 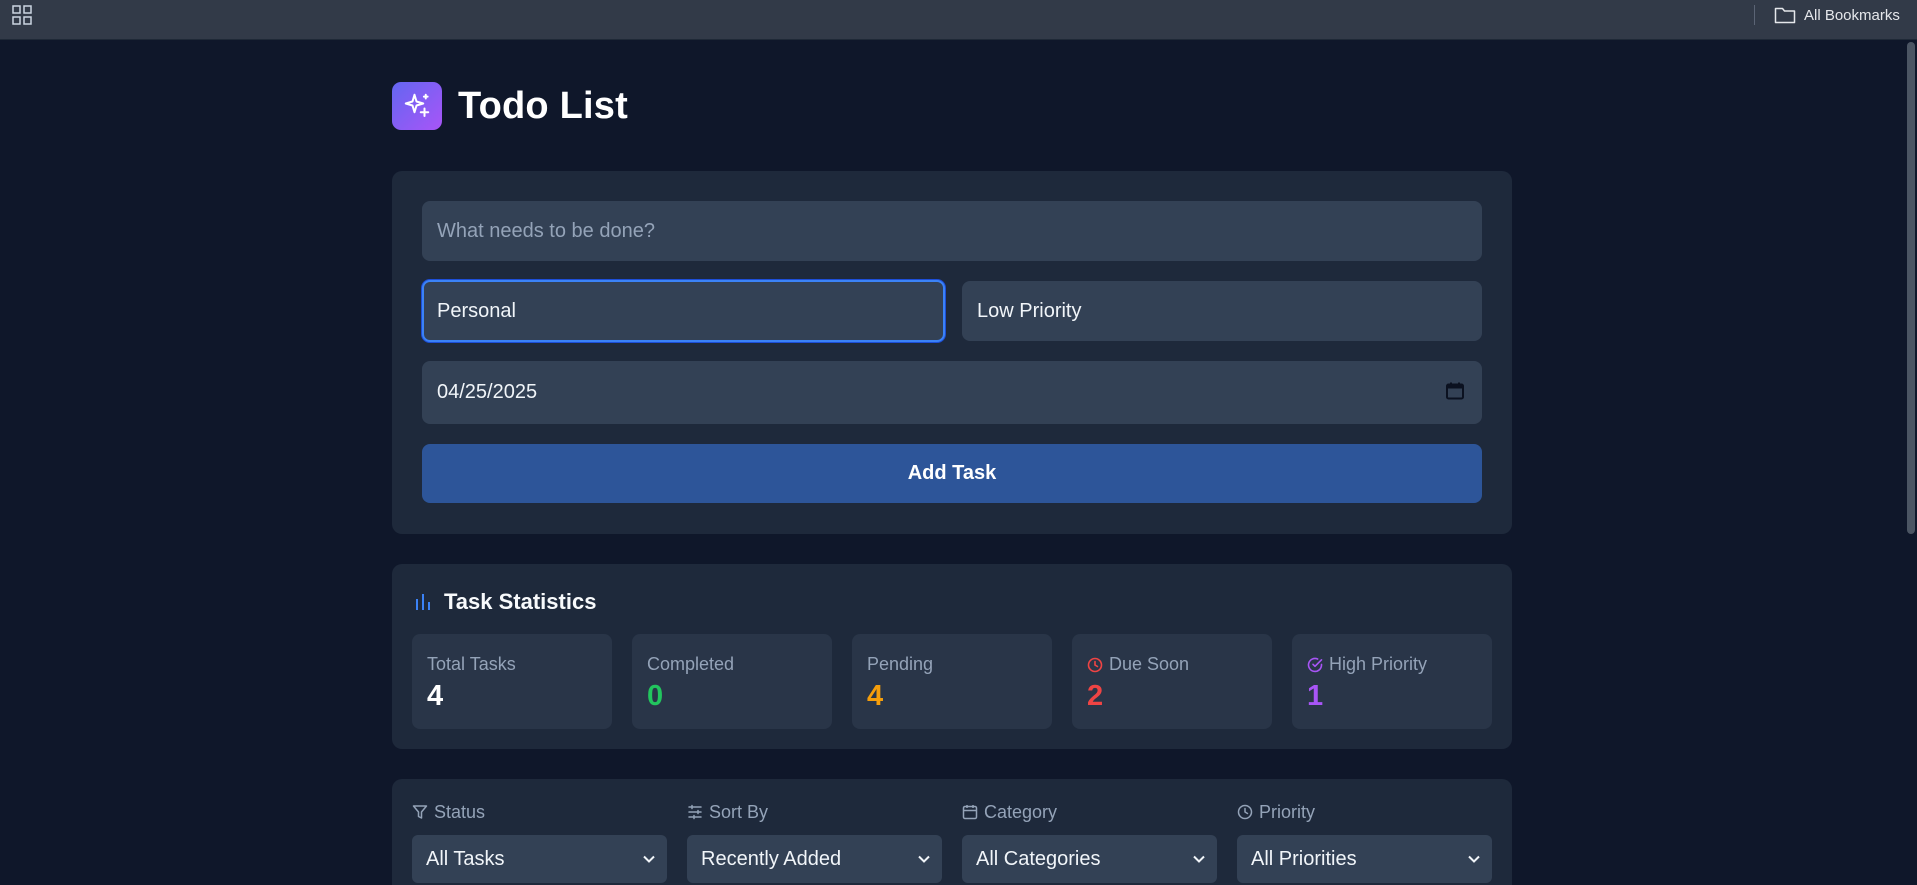 I want to click on priority-filter-select: All Priorities, so click(x=1364, y=859).